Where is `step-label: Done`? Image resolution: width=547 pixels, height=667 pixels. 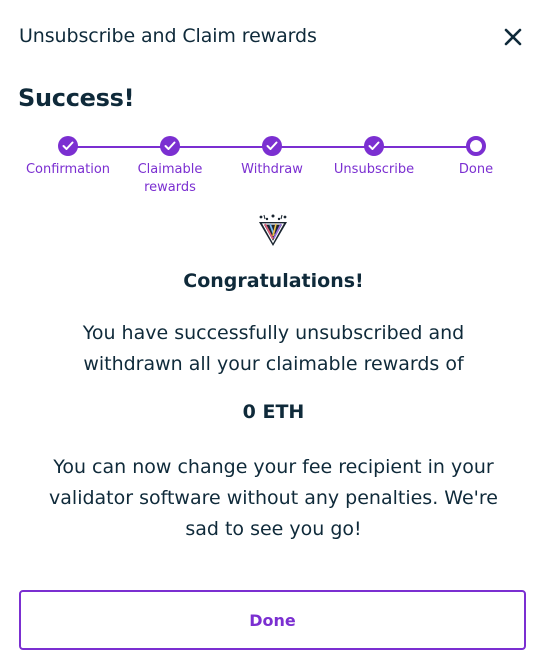
step-label: Done is located at coordinates (476, 169).